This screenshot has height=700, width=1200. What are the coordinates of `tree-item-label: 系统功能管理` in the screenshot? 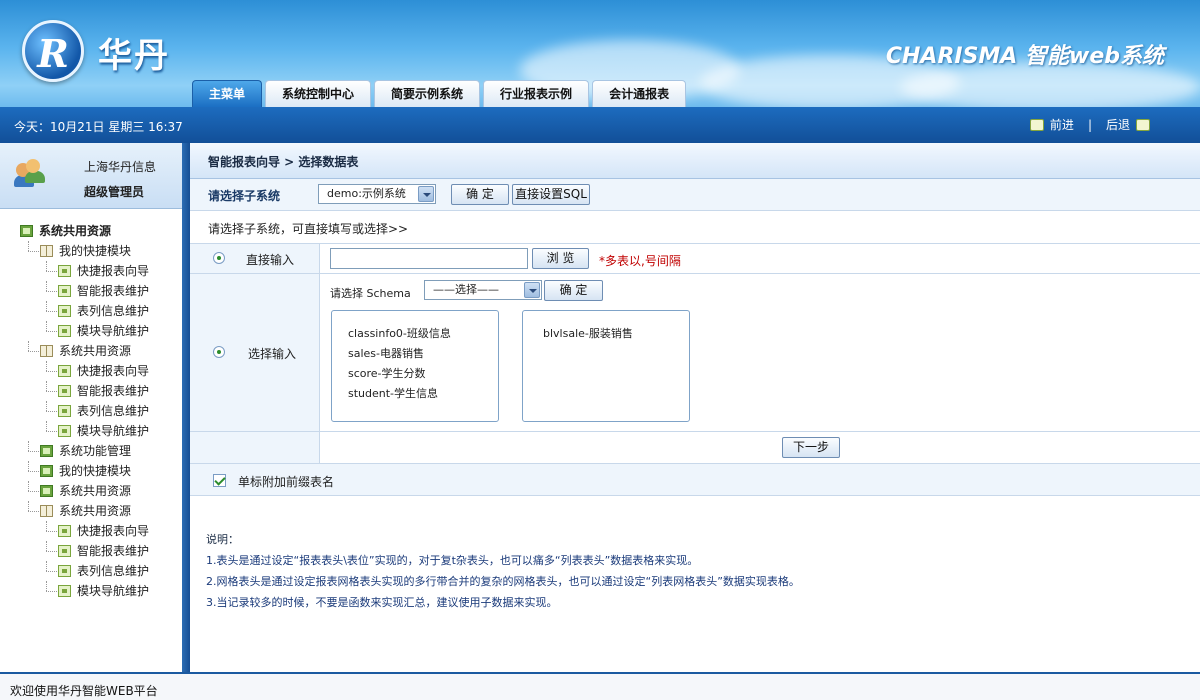 It's located at (95, 451).